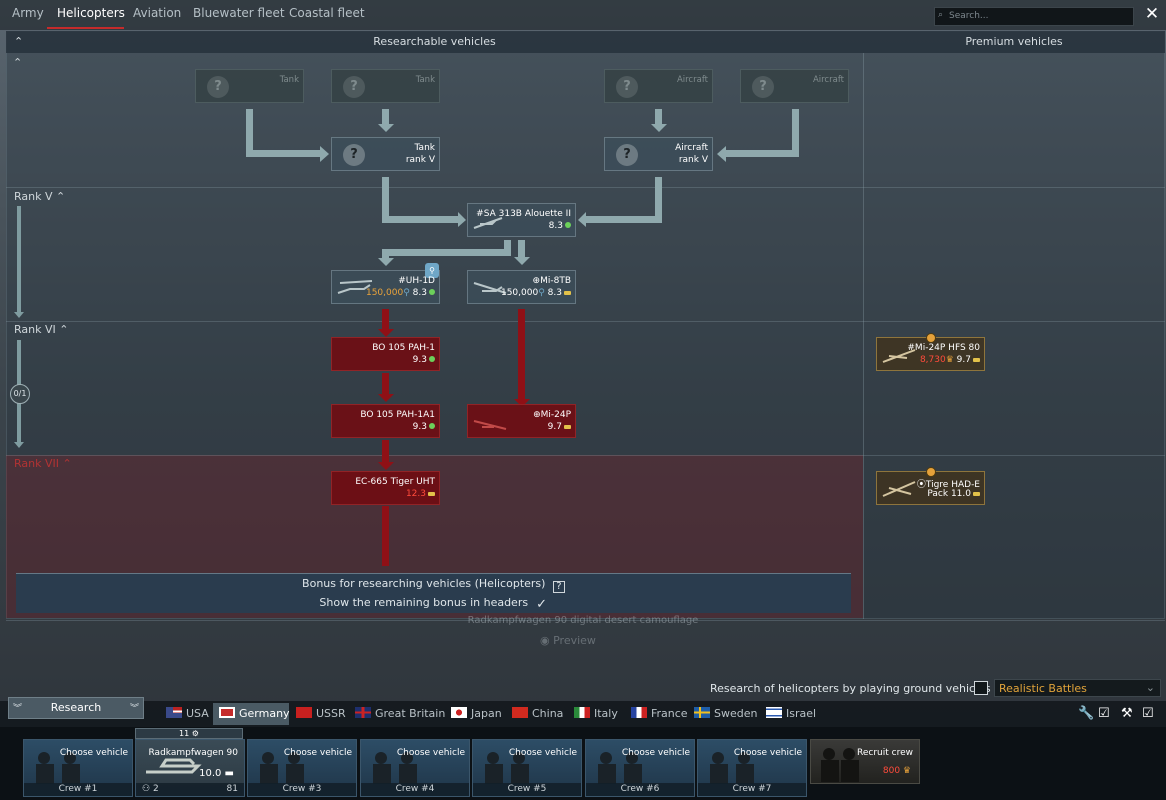 The width and height of the screenshot is (1166, 800). I want to click on game-mode-value: Realistic Battles, so click(1043, 688).